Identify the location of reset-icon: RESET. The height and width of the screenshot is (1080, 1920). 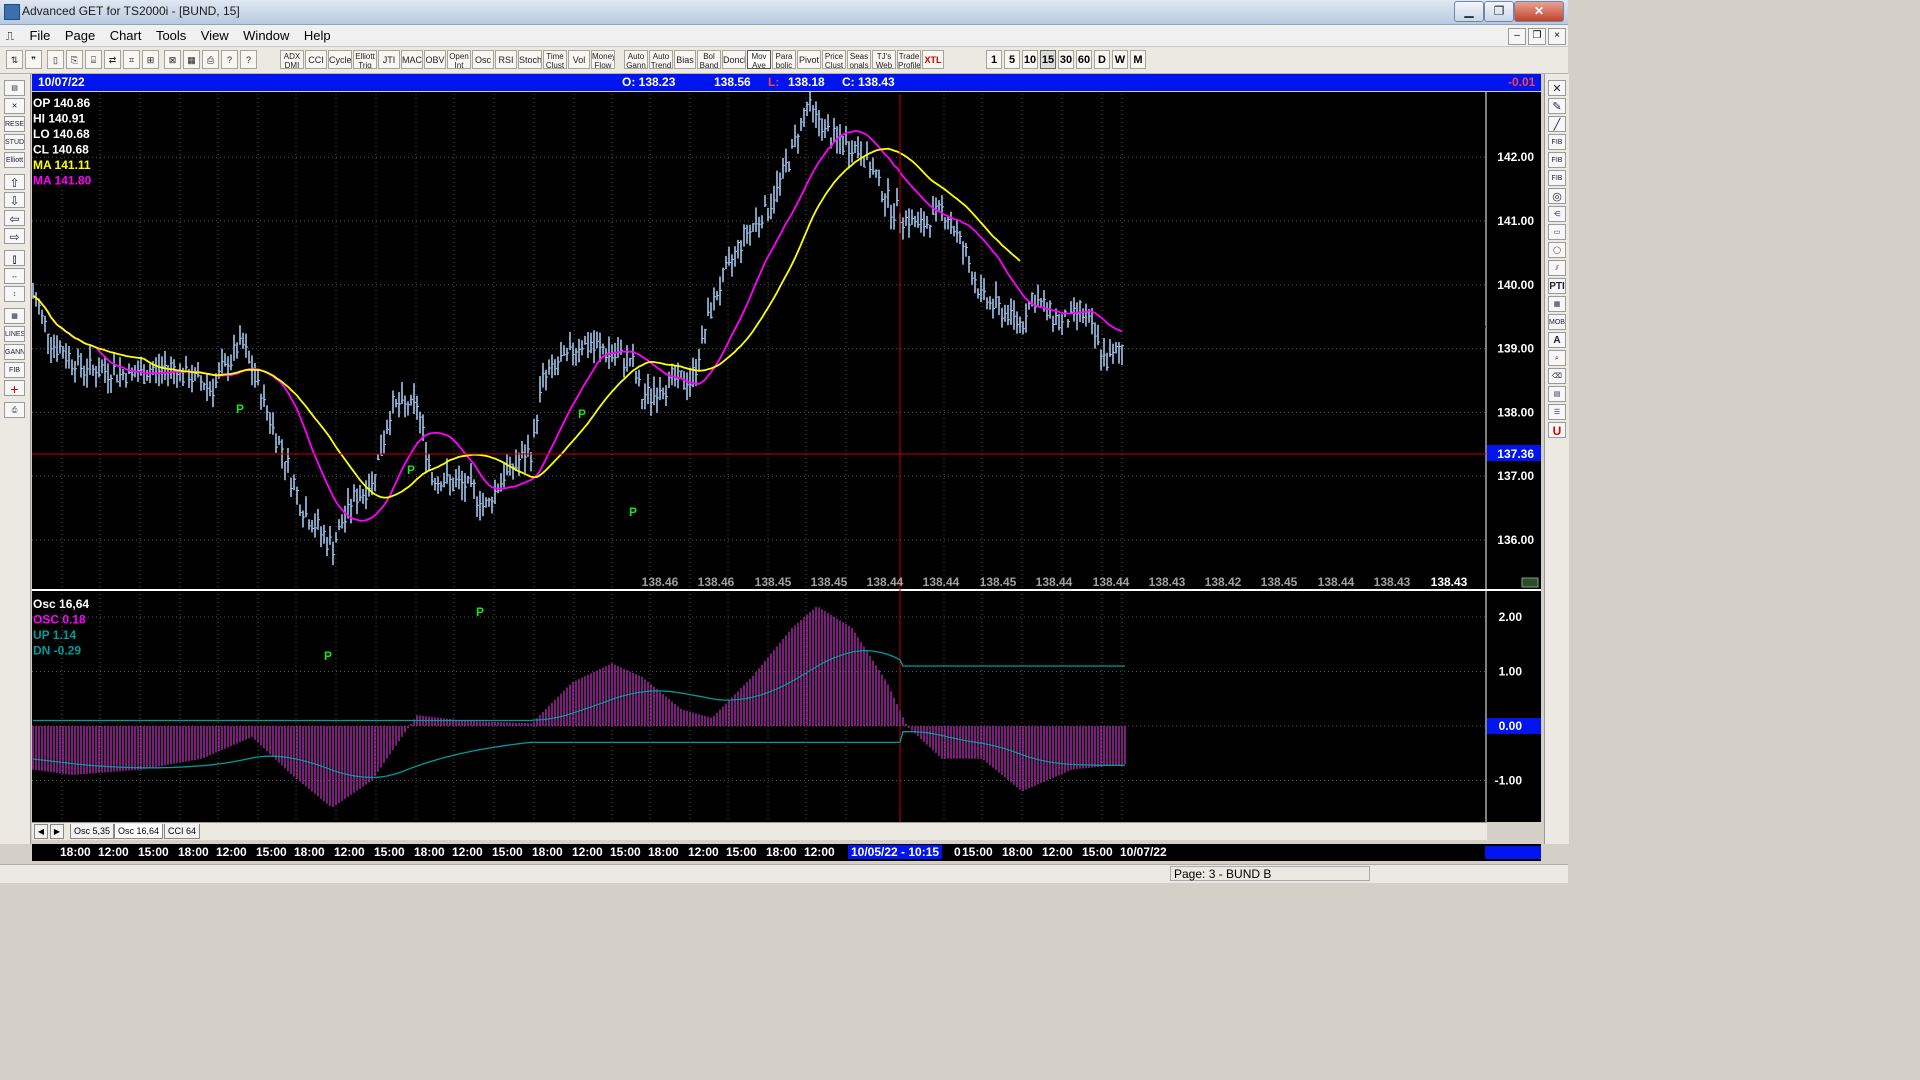
(14, 124).